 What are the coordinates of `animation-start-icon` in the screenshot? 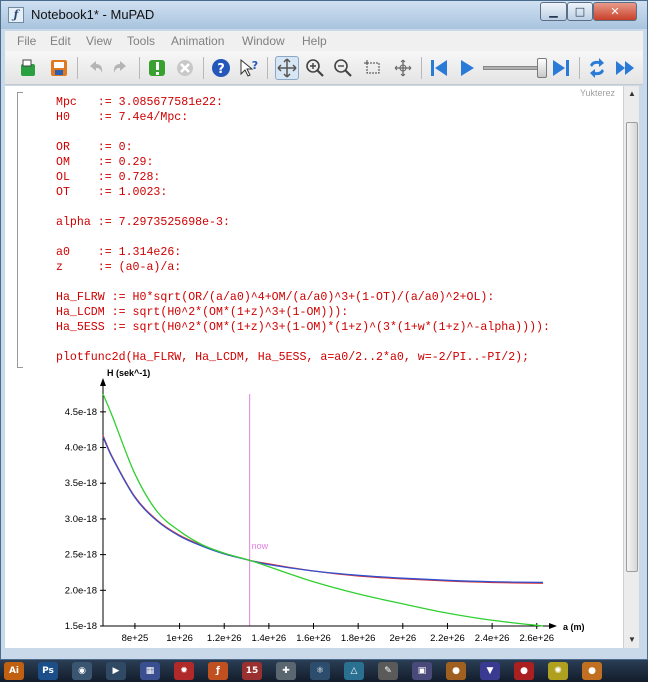 It's located at (439, 68).